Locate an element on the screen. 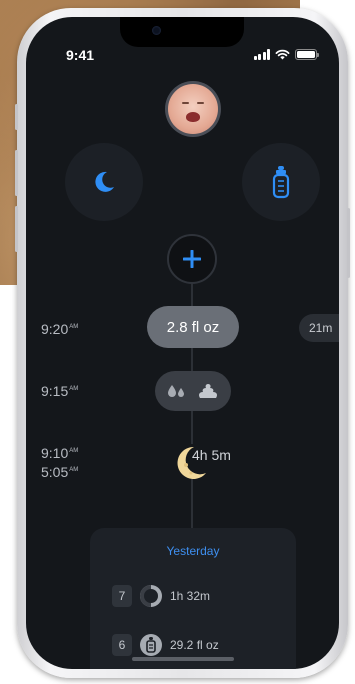  cellular-signal-icon is located at coordinates (261, 54).